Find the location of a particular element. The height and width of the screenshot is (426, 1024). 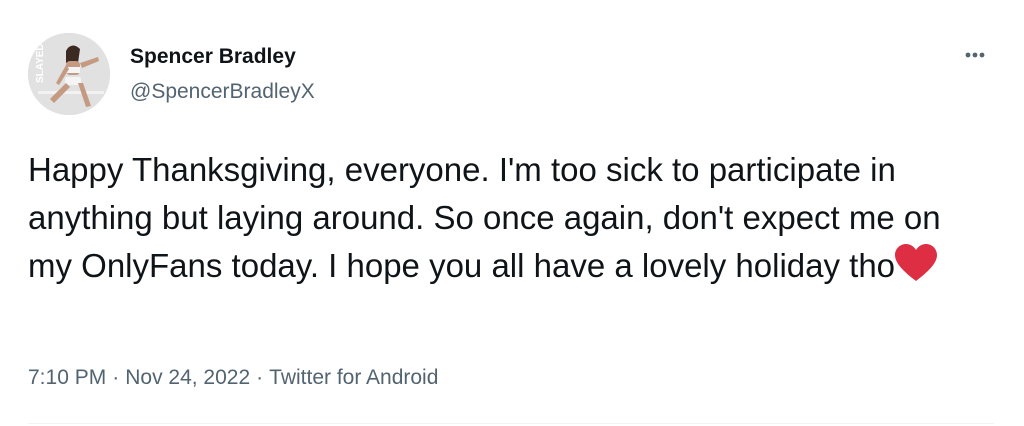

avatar-badge-text: SLAYED is located at coordinates (40, 63).